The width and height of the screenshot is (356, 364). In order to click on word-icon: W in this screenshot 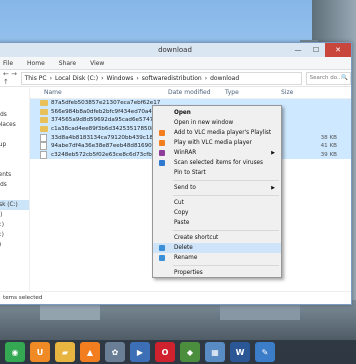, I will do `click(240, 352)`.